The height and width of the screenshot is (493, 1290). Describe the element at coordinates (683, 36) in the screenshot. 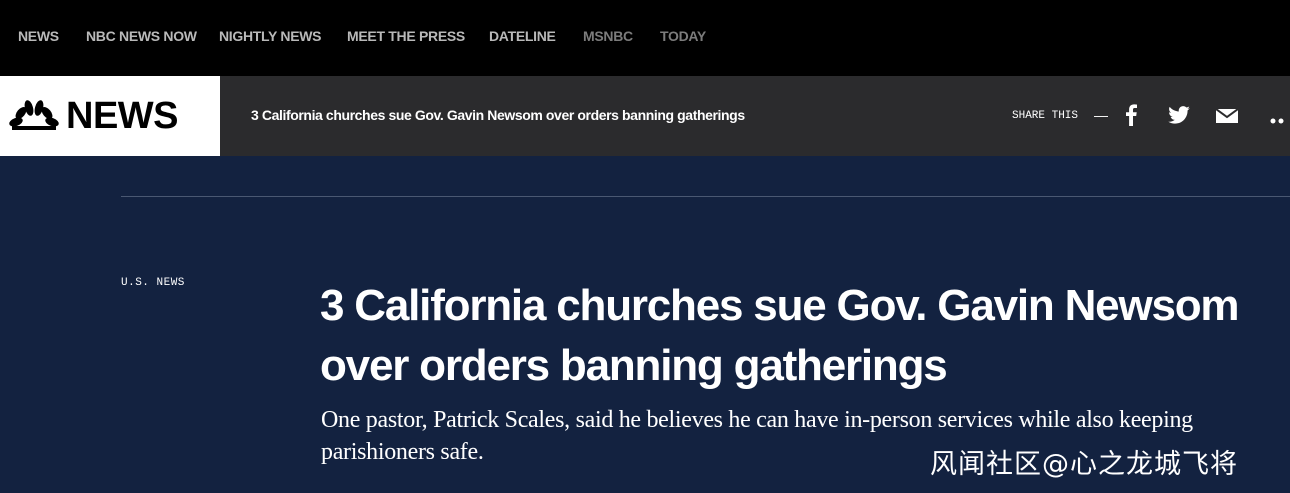

I see `top-nav-today: TODAY` at that location.